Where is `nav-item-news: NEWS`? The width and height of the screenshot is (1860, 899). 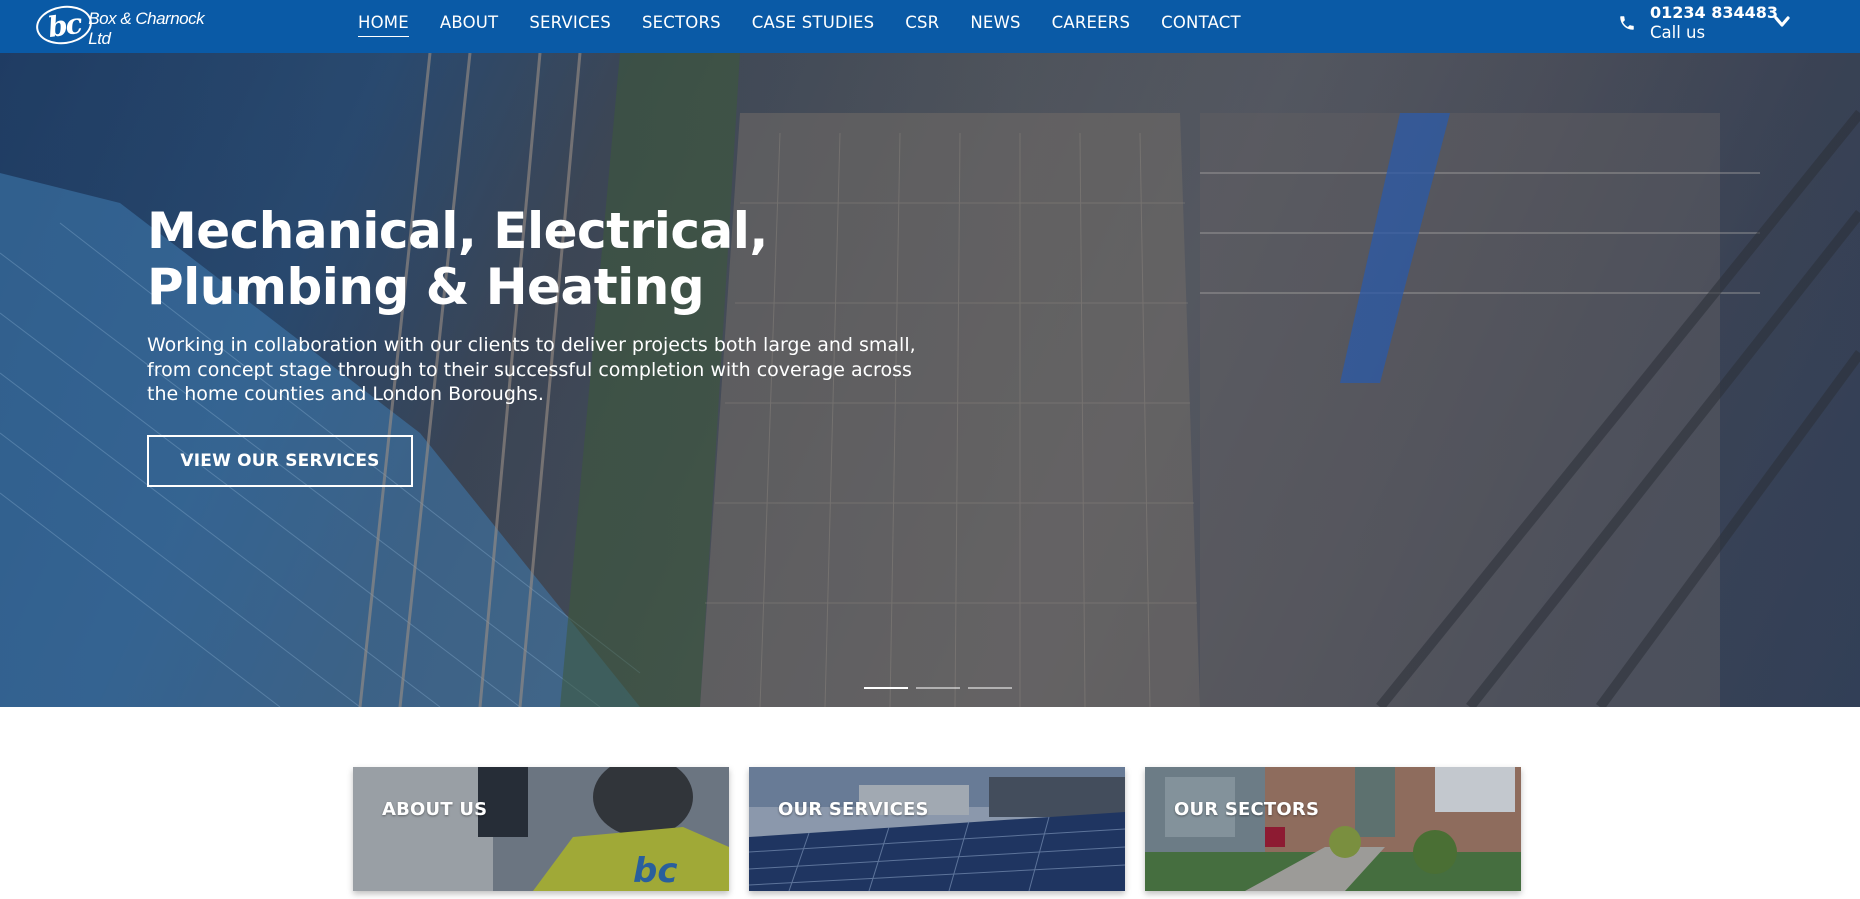 nav-item-news: NEWS is located at coordinates (995, 22).